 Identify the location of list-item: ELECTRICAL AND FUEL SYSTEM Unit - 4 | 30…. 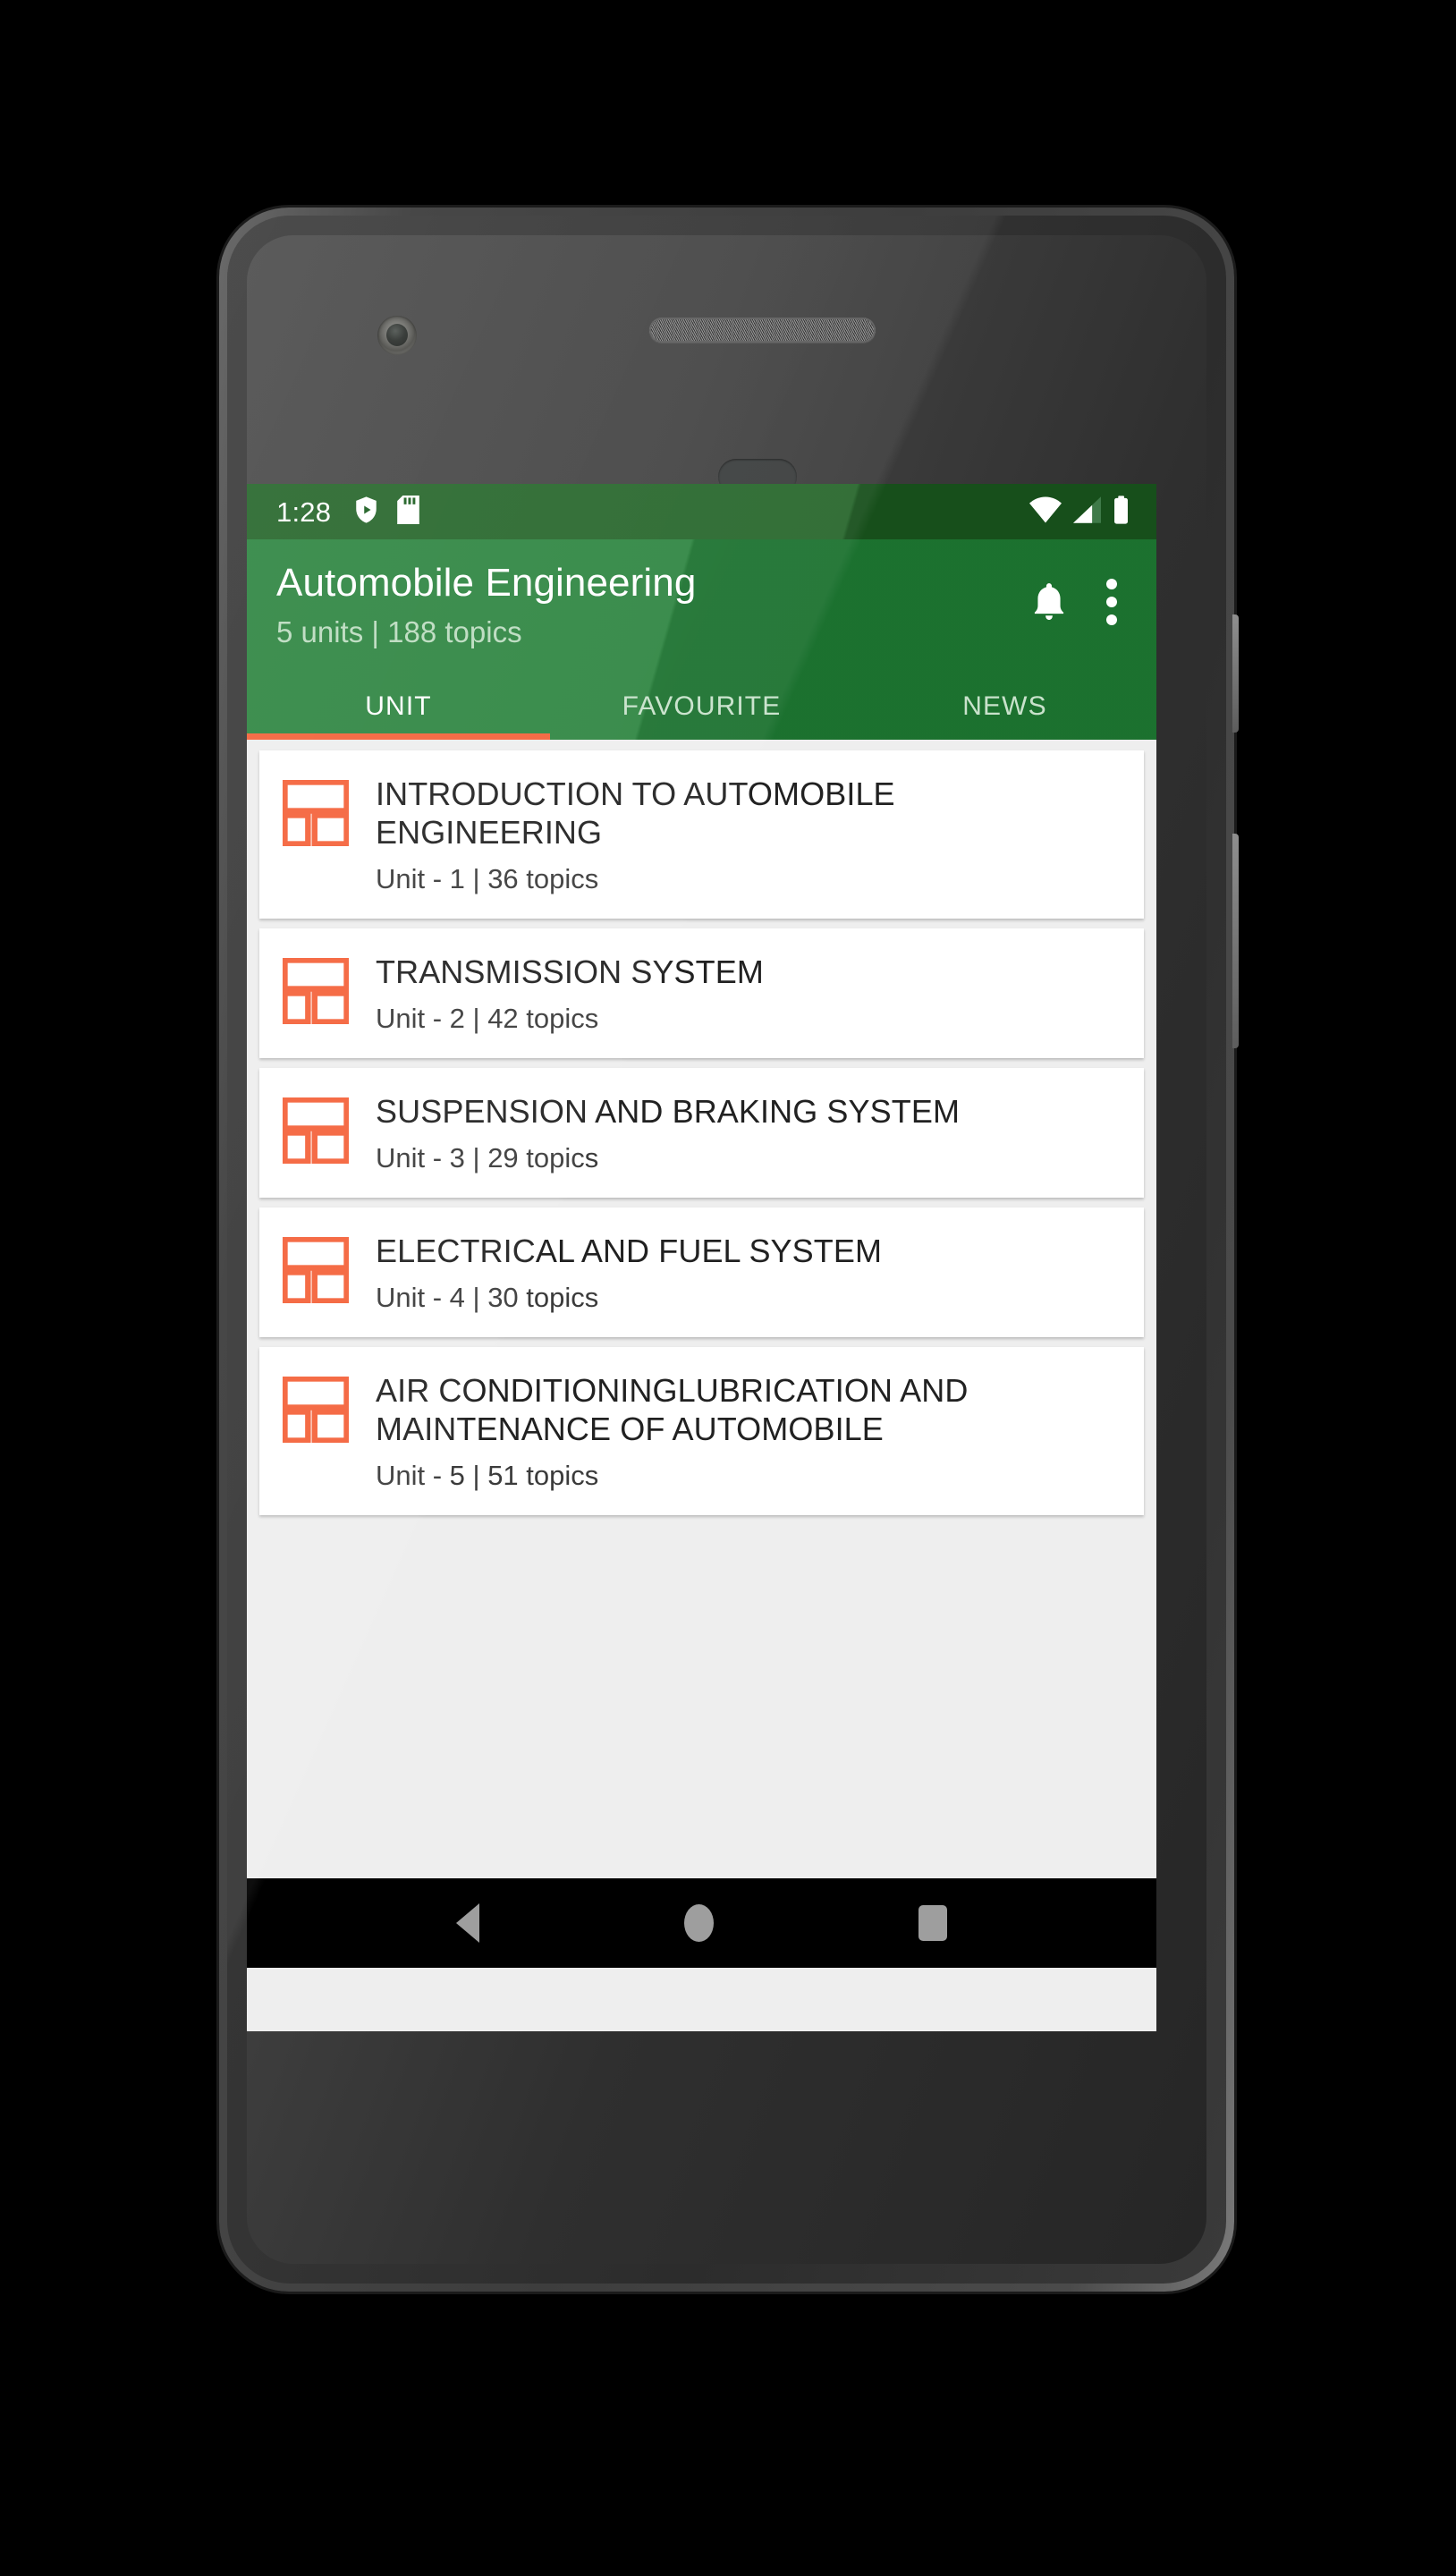
(701, 1273).